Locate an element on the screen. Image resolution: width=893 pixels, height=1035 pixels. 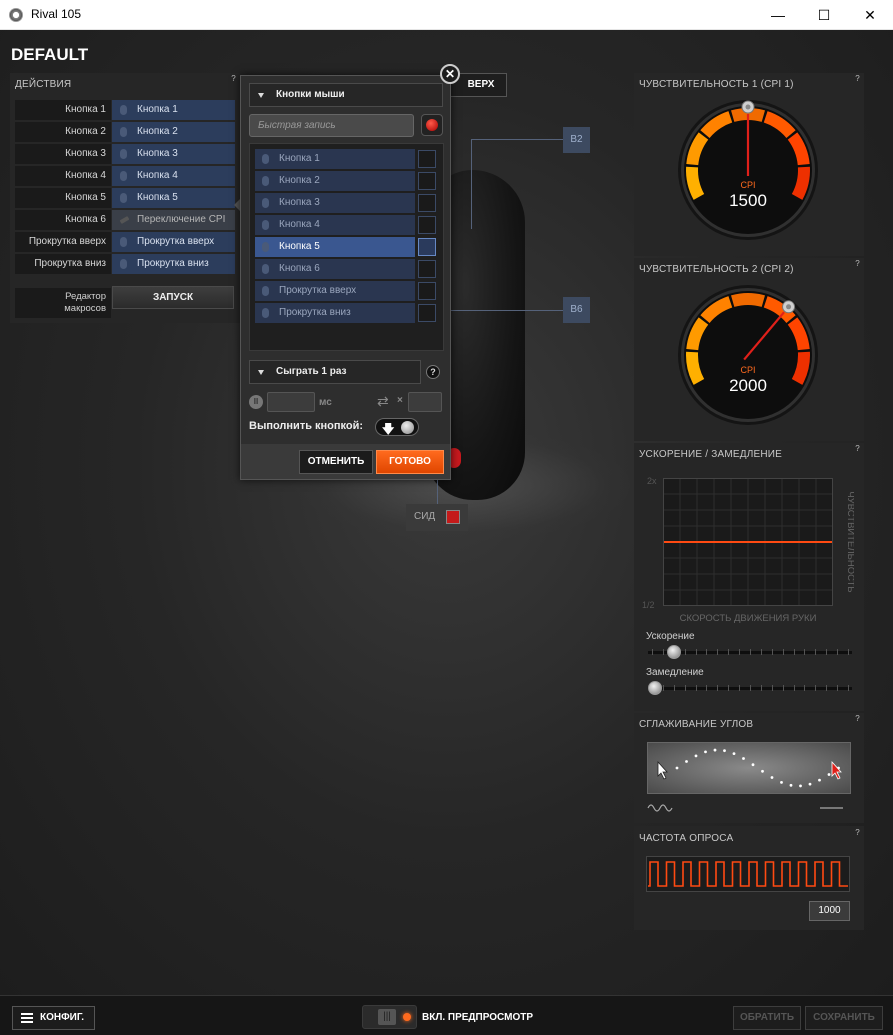
revert-button: ОБРАТИТЬ is located at coordinates (767, 1018).